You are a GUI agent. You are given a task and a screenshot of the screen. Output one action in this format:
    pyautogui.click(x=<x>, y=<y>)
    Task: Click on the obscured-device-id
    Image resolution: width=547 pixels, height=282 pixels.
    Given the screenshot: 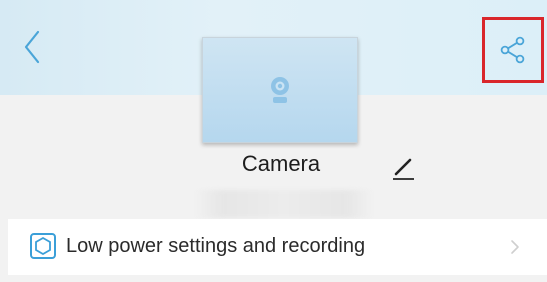 What is the action you would take?
    pyautogui.click(x=284, y=204)
    